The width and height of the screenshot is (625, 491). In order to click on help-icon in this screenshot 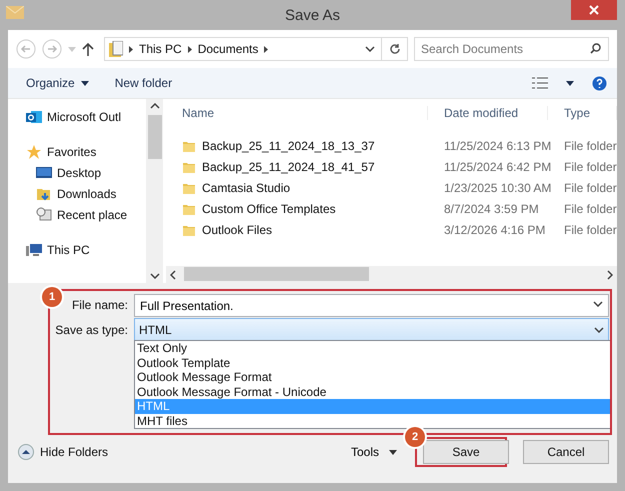, I will do `click(599, 83)`.